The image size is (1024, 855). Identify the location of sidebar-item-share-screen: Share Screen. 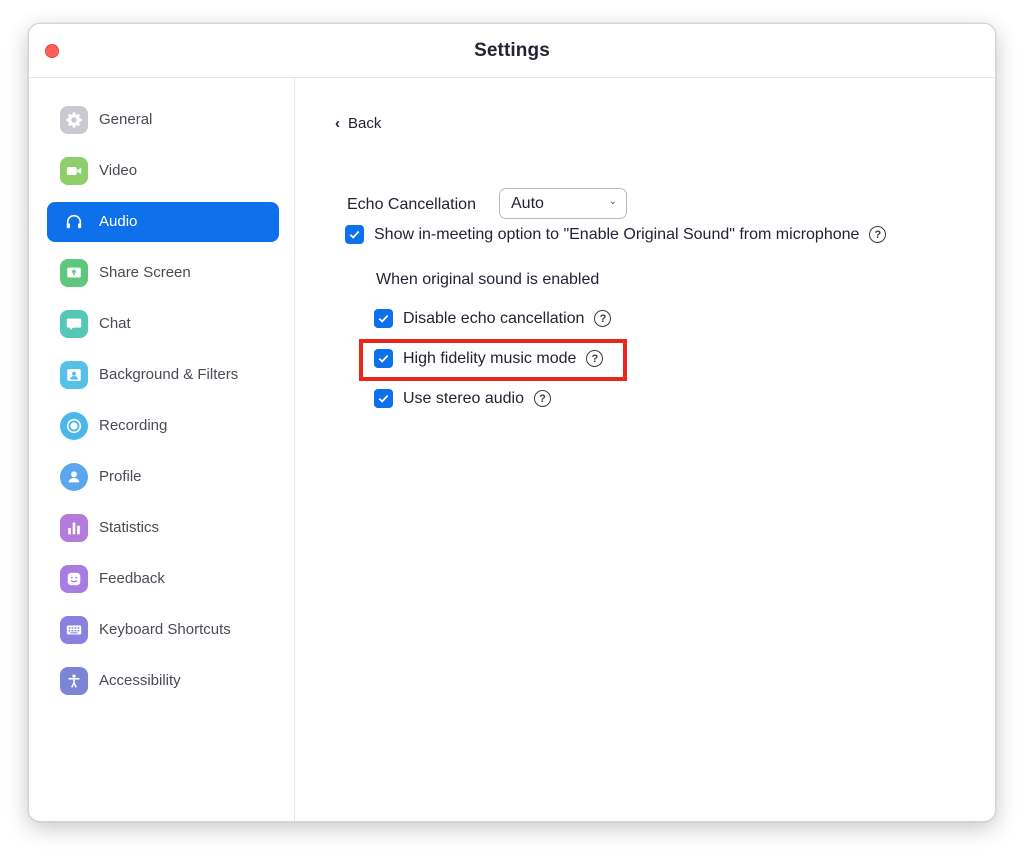
(163, 273).